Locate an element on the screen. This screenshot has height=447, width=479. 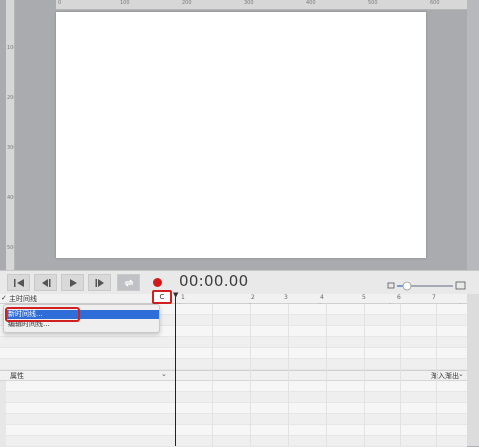
properties-header is located at coordinates (233, 375).